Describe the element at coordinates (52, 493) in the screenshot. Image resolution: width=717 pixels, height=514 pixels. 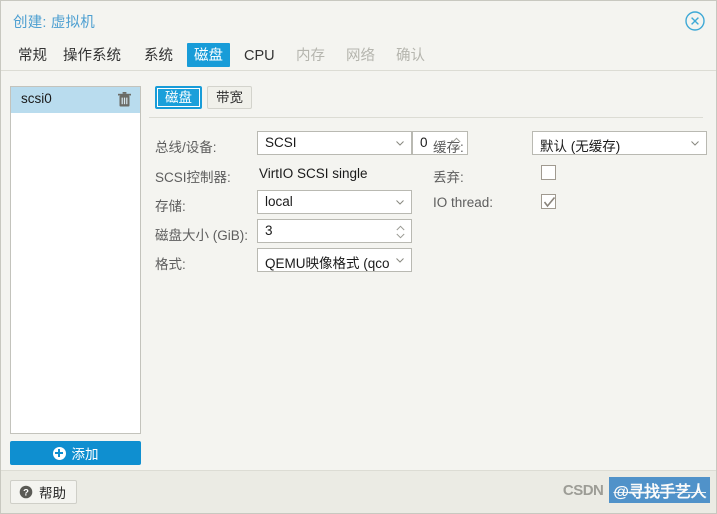
I see `help-button-label: 帮助` at that location.